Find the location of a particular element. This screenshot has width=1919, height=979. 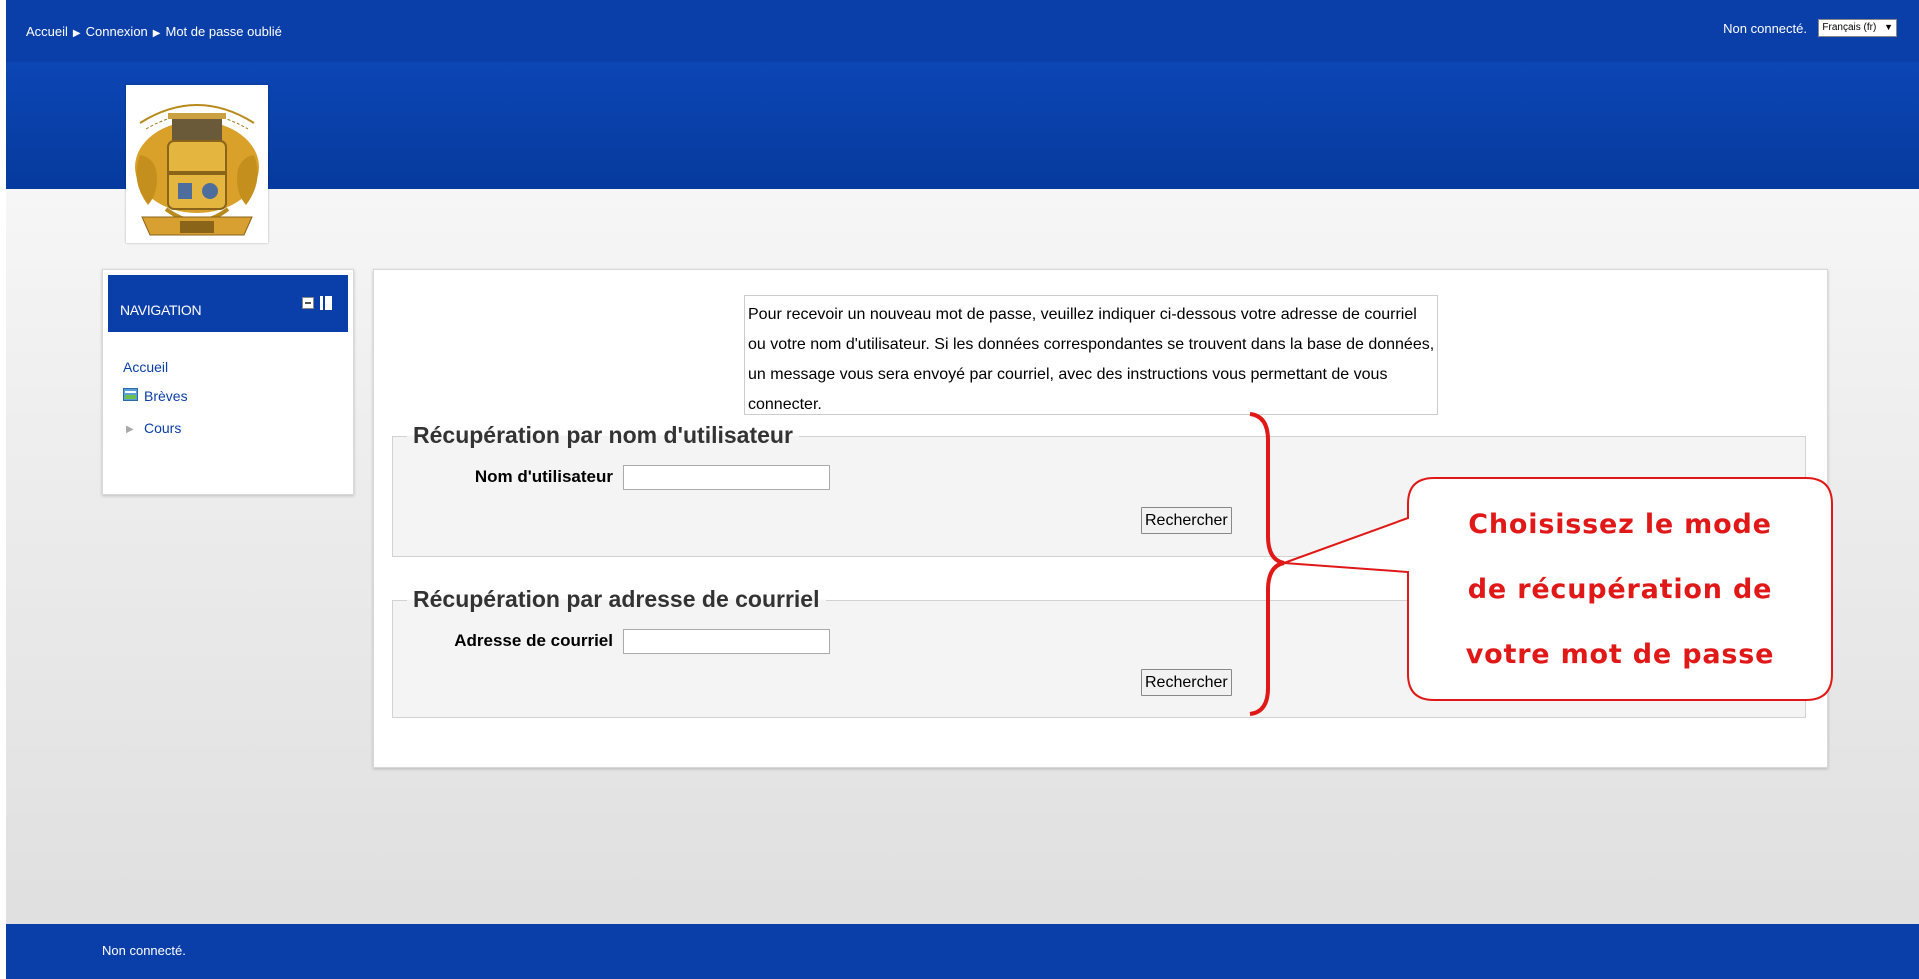

brace-icon is located at coordinates (1267, 564).